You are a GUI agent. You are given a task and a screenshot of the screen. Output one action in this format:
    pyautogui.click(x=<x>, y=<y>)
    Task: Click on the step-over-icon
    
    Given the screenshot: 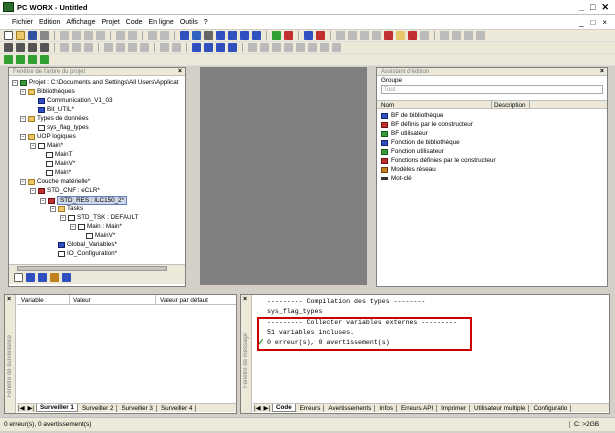 What is the action you would take?
    pyautogui.click(x=456, y=35)
    